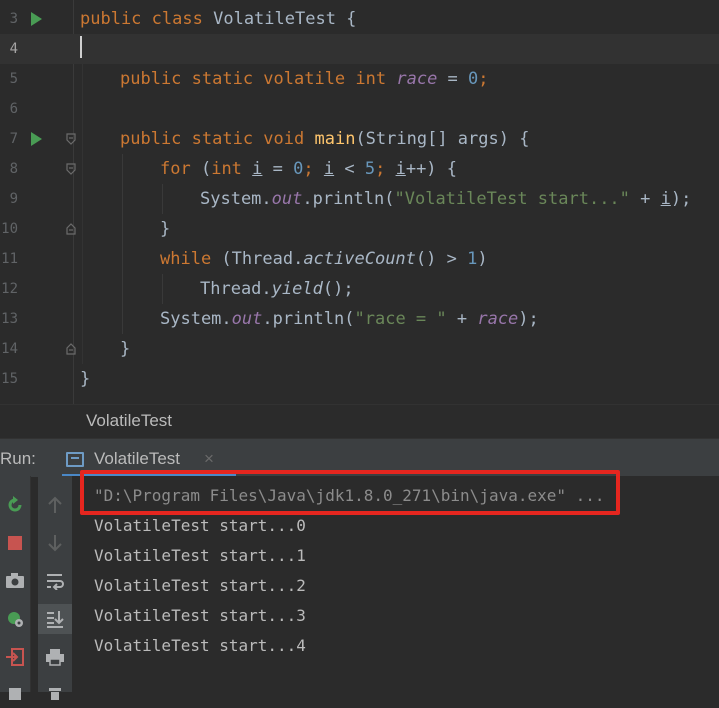  Describe the element at coordinates (209, 459) in the screenshot. I see `close-icon: ×` at that location.